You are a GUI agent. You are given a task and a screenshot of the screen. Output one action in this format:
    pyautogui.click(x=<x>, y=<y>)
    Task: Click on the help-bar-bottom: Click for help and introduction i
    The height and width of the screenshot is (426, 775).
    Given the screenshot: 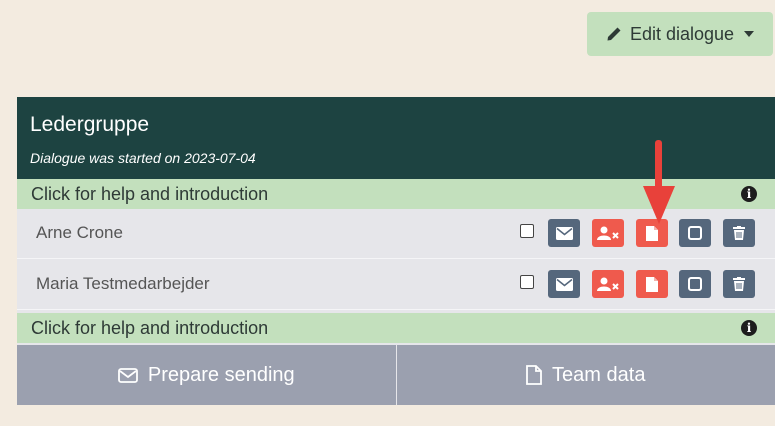 What is the action you would take?
    pyautogui.click(x=396, y=328)
    